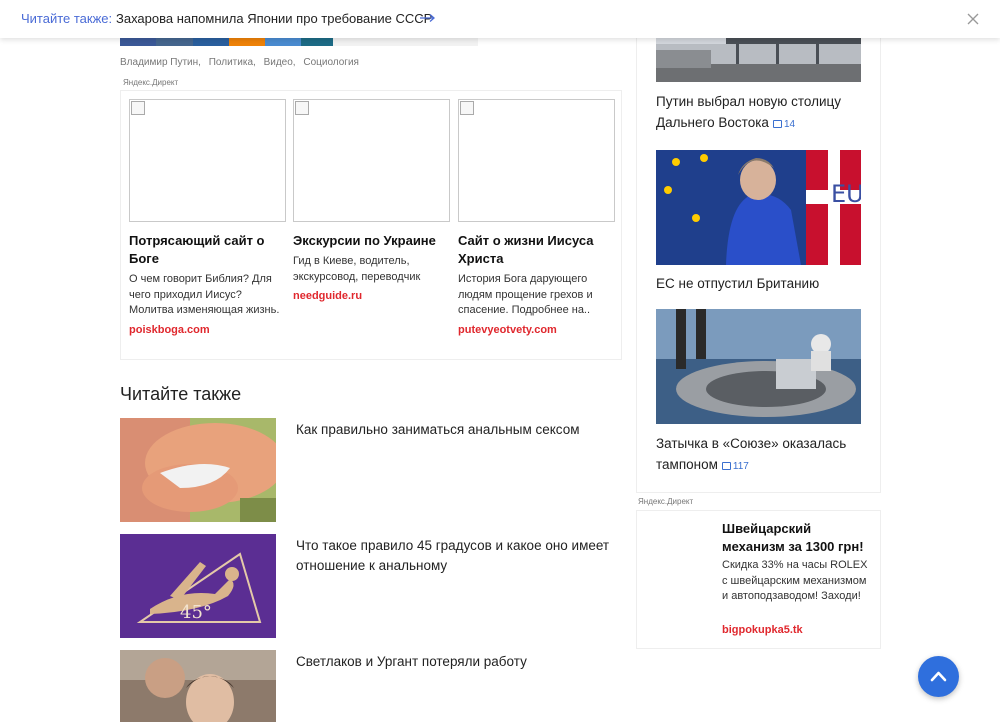 The height and width of the screenshot is (722, 1000). I want to click on comment-count: 117, so click(735, 466).